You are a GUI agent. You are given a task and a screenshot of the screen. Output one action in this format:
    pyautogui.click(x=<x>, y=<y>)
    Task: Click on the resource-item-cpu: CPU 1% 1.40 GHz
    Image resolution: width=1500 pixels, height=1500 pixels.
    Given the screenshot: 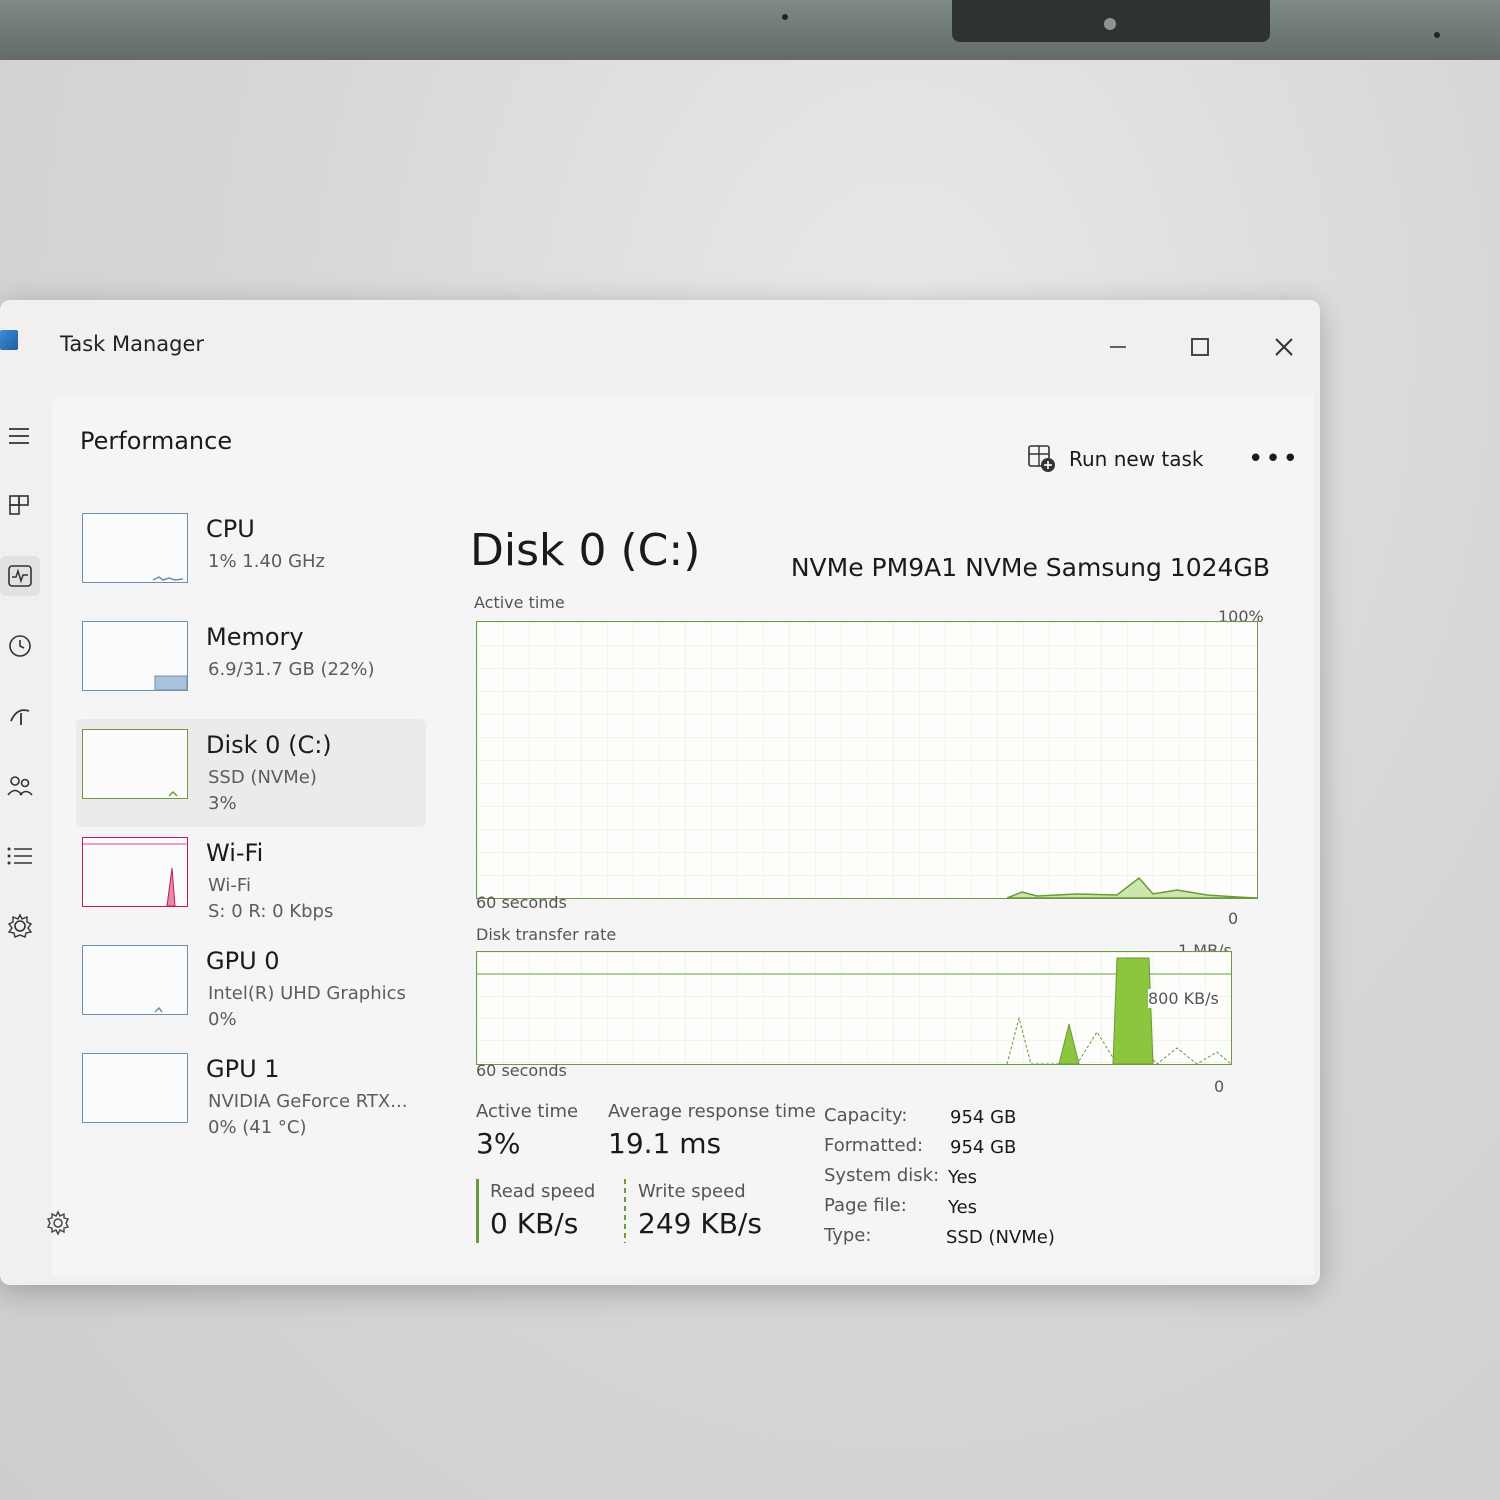 What is the action you would take?
    pyautogui.click(x=251, y=557)
    